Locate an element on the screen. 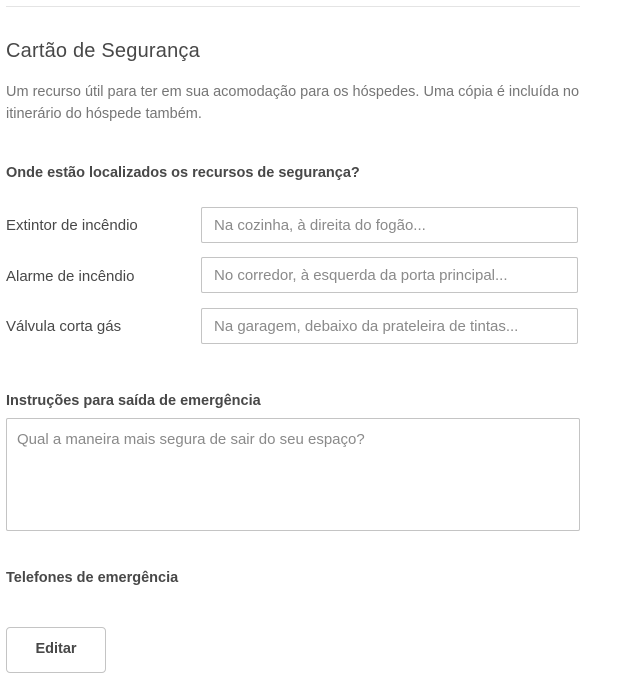  fire-alarm-label: Alarme de incêndio is located at coordinates (70, 276).